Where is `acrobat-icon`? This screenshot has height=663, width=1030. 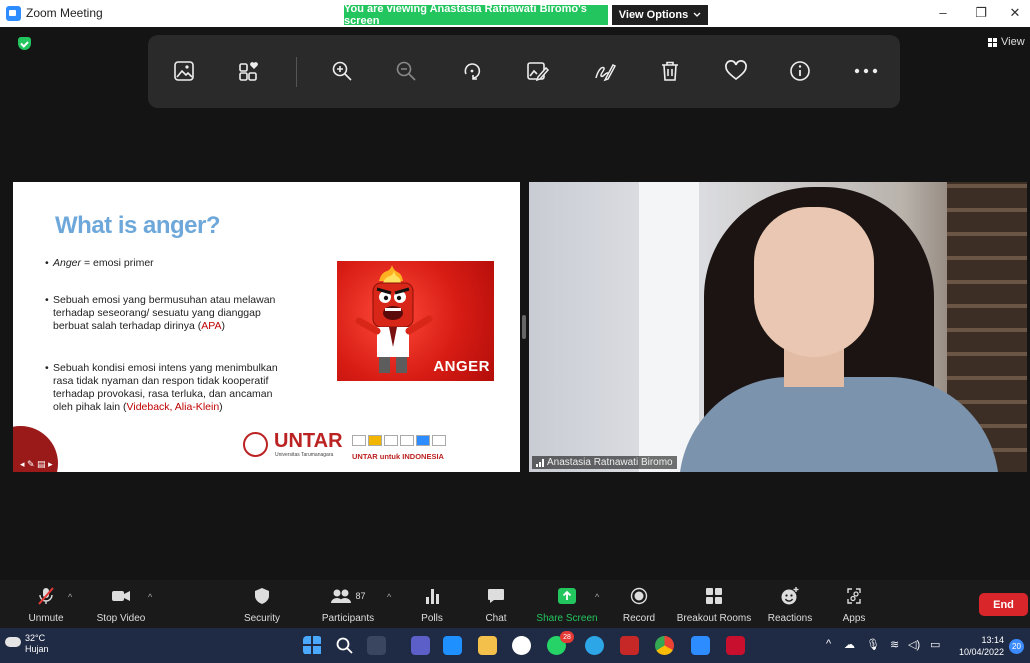 acrobat-icon is located at coordinates (735, 645).